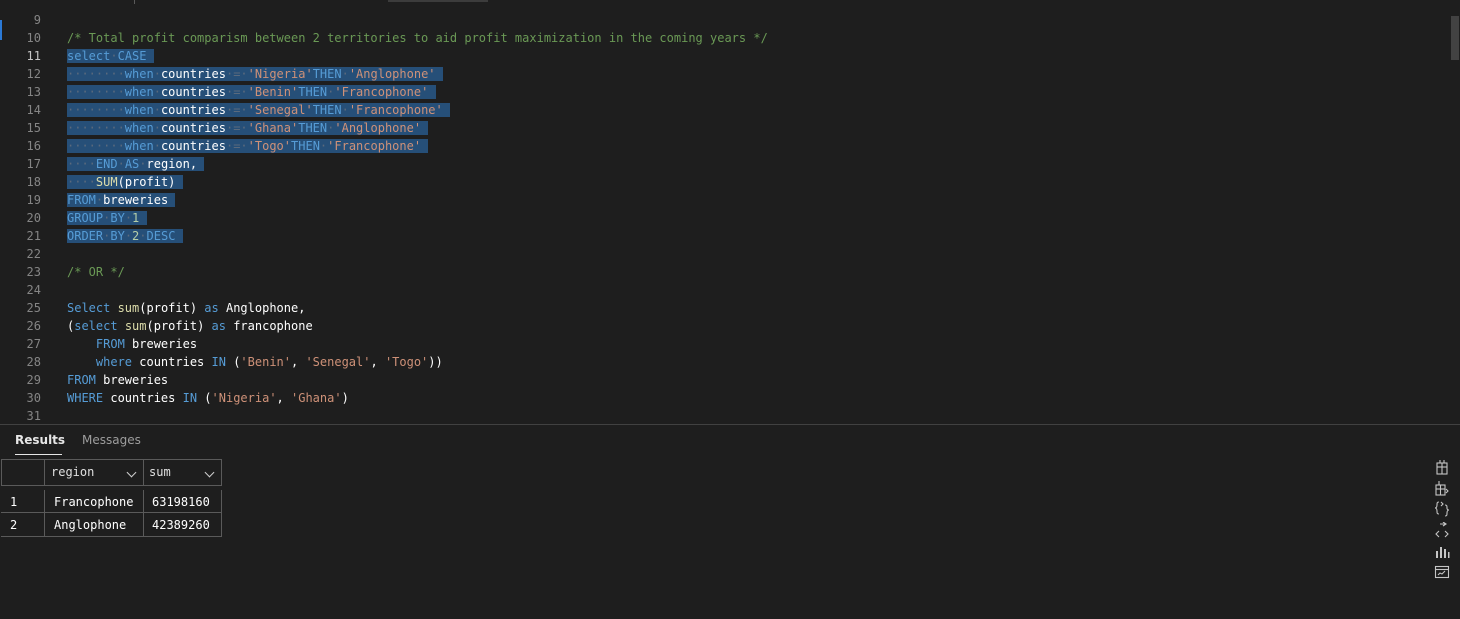 The width and height of the screenshot is (1460, 619). Describe the element at coordinates (730, 2) in the screenshot. I see `editor-top-strip` at that location.